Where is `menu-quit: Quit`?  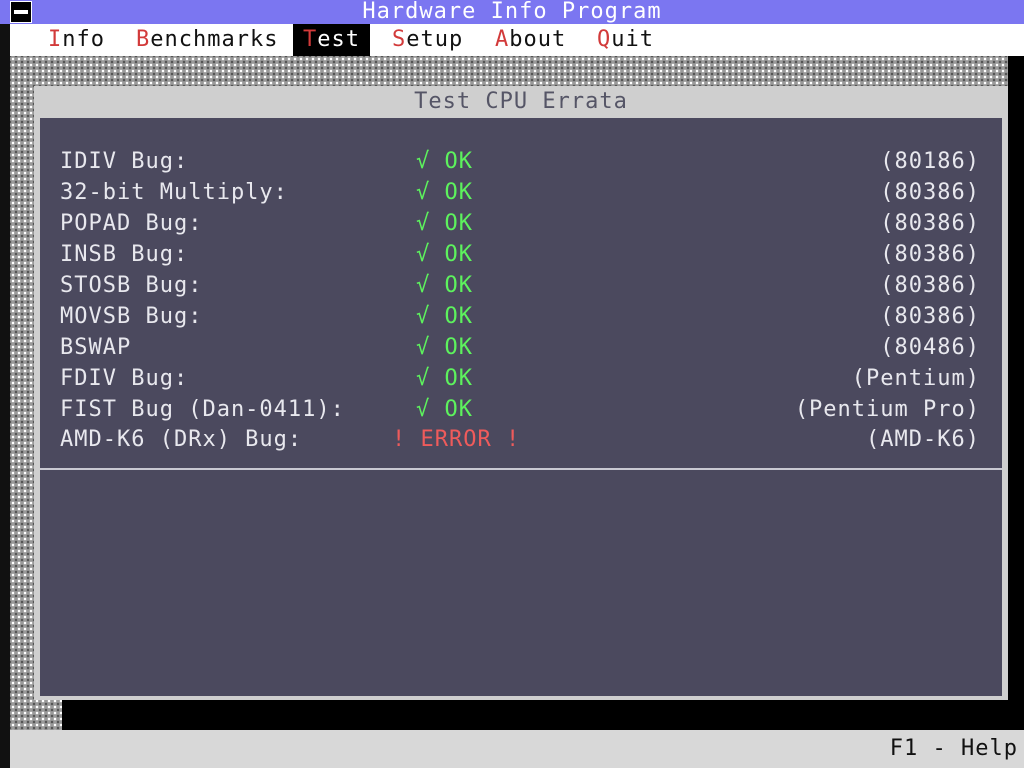
menu-quit: Quit is located at coordinates (625, 40).